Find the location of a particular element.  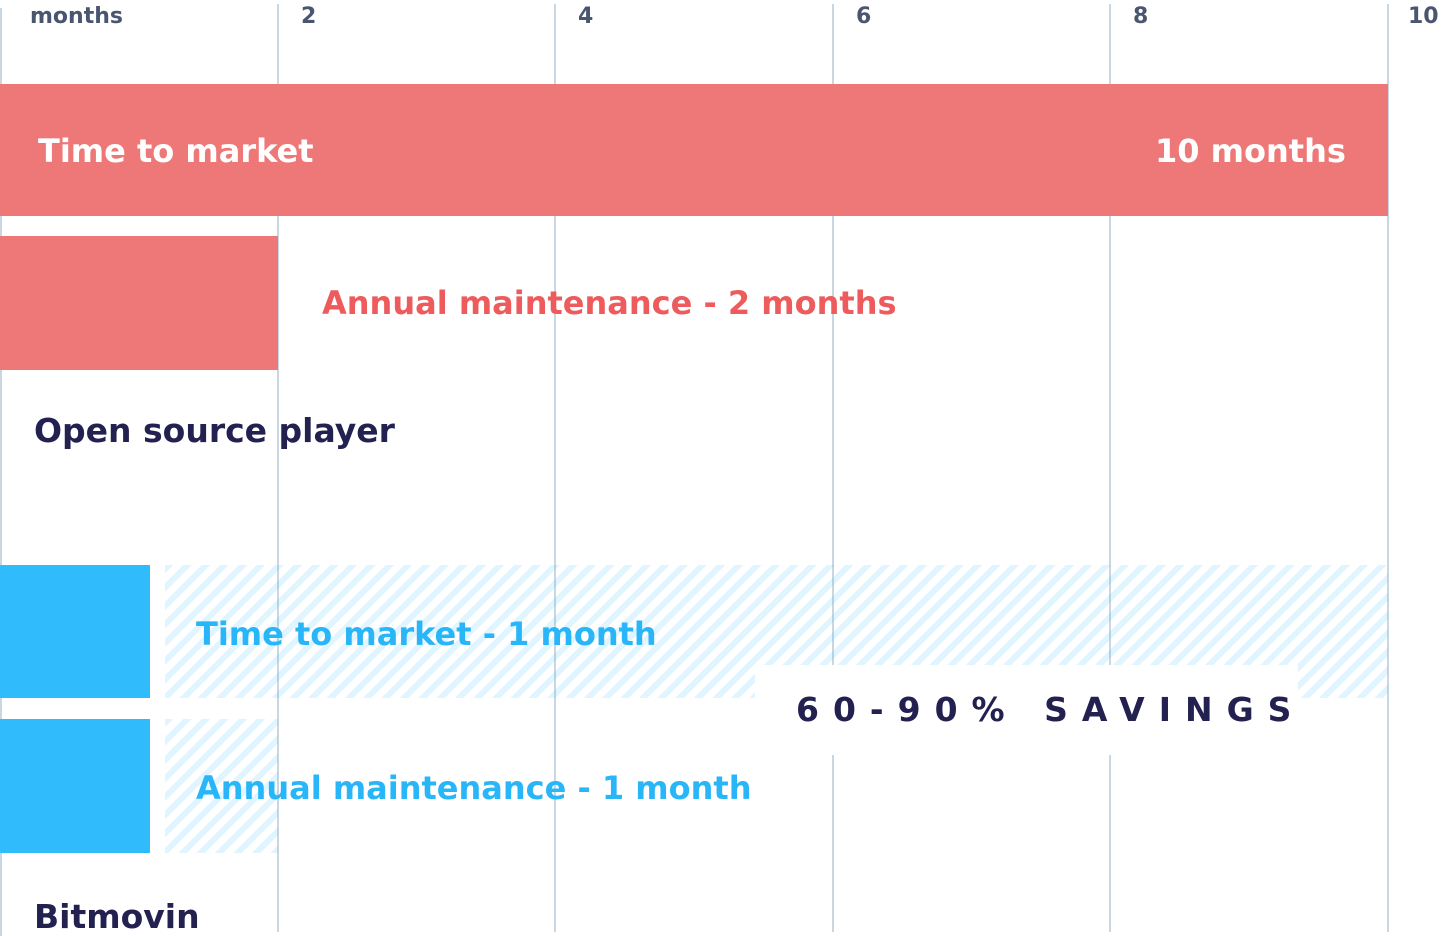

bar-label-open-source-maintenance: Annual maintenance - 2 months is located at coordinates (609, 303).